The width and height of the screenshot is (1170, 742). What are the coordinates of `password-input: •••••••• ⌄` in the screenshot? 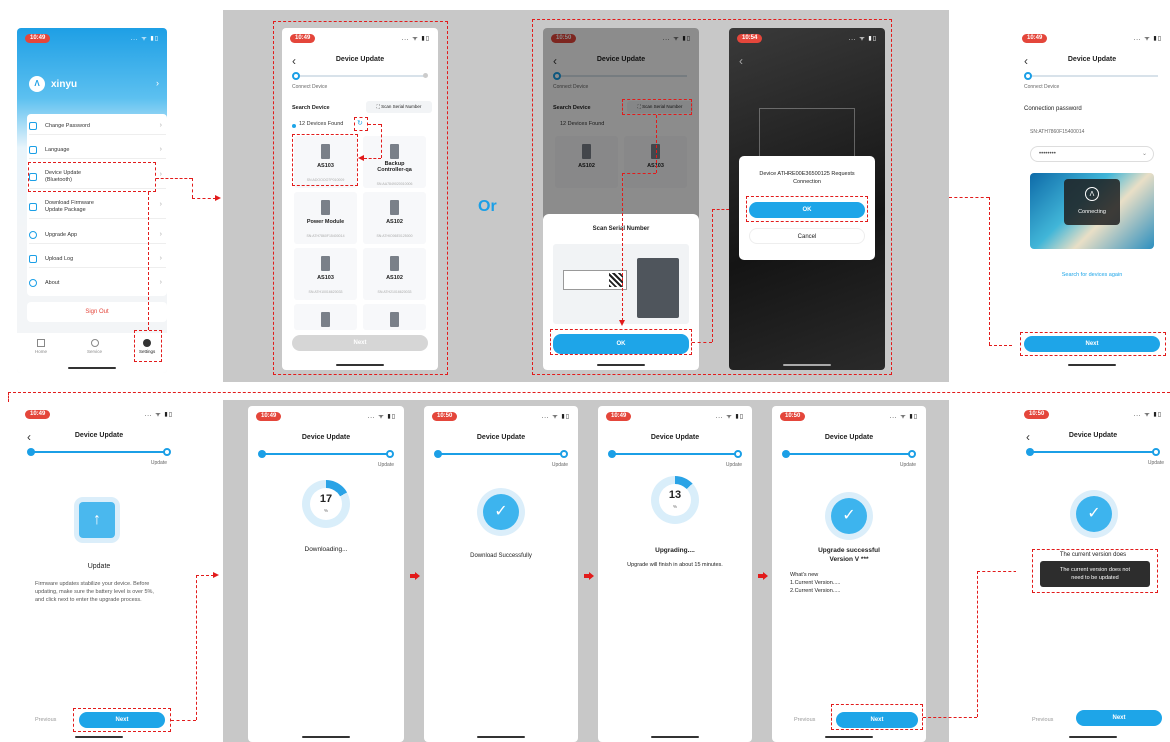 It's located at (1092, 154).